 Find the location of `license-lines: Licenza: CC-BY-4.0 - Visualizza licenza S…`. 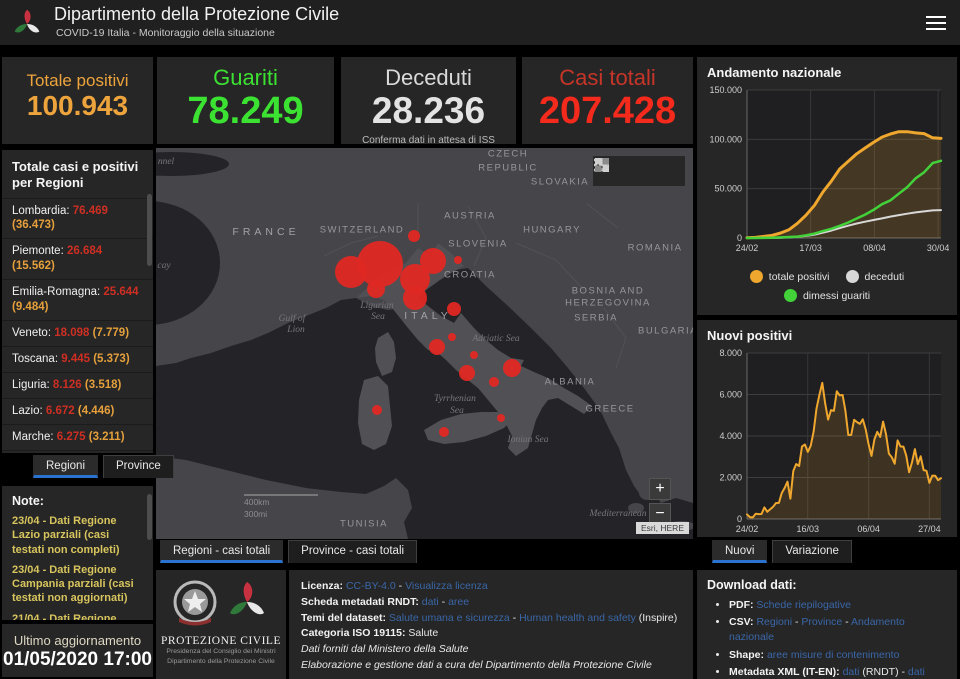

license-lines: Licenza: CC-BY-4.0 - Visualizza licenza S… is located at coordinates (491, 626).